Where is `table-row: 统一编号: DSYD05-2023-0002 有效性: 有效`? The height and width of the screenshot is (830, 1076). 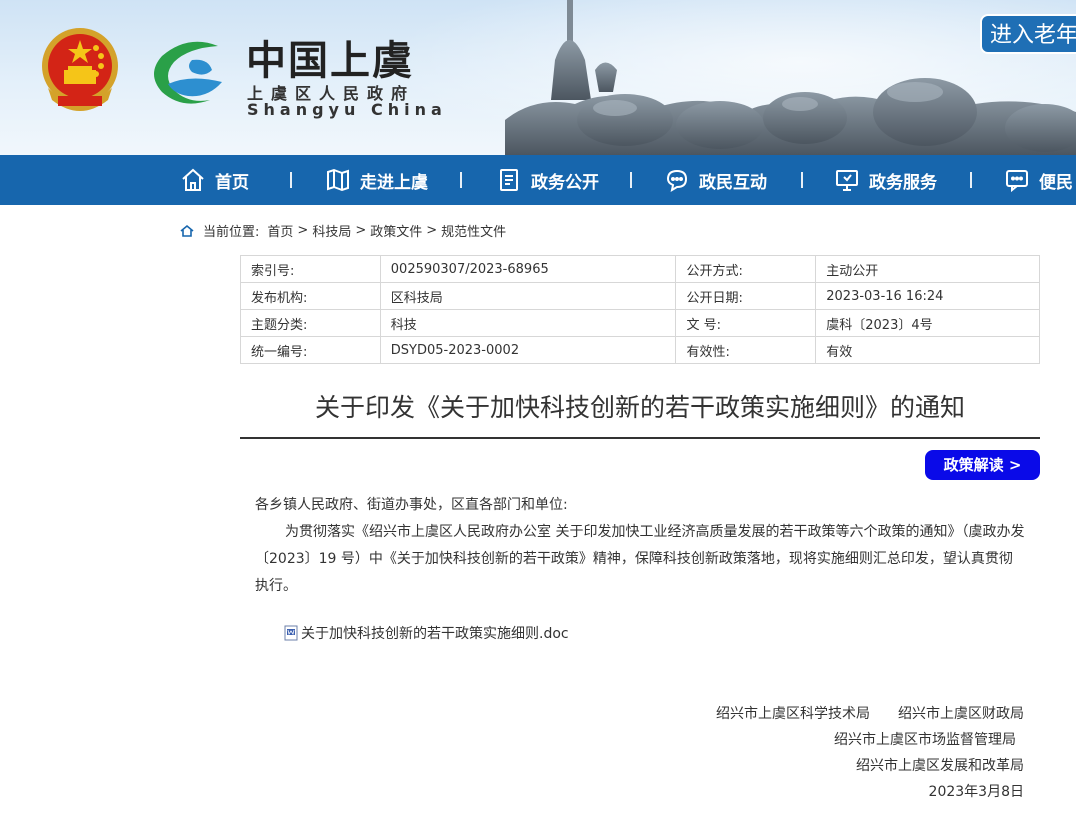
table-row: 统一编号: DSYD05-2023-0002 有效性: 有效 is located at coordinates (640, 350).